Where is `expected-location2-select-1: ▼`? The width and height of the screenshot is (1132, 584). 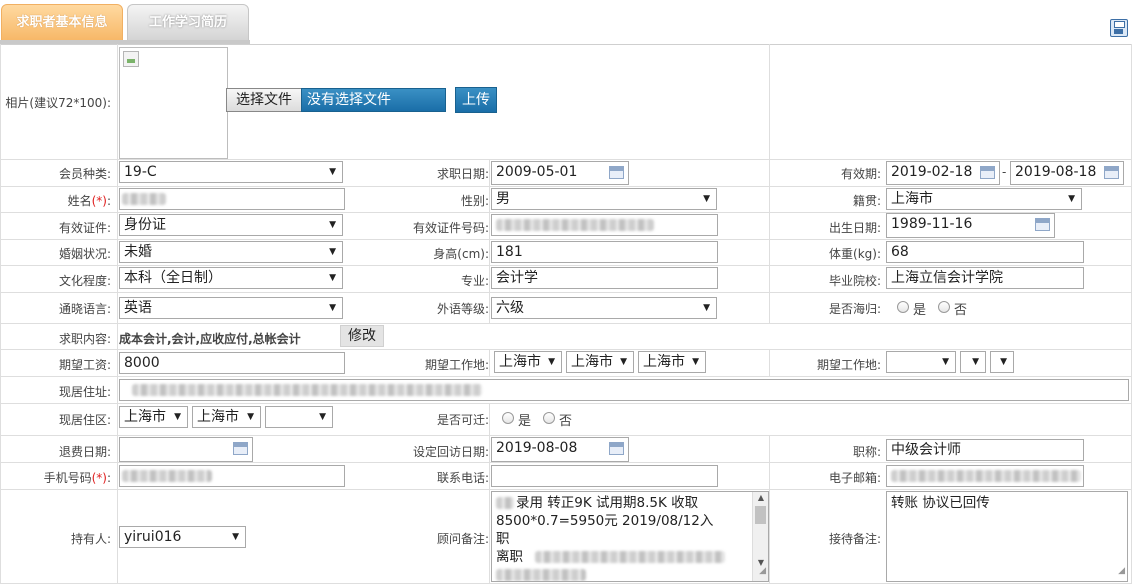
expected-location2-select-1: ▼ is located at coordinates (921, 362).